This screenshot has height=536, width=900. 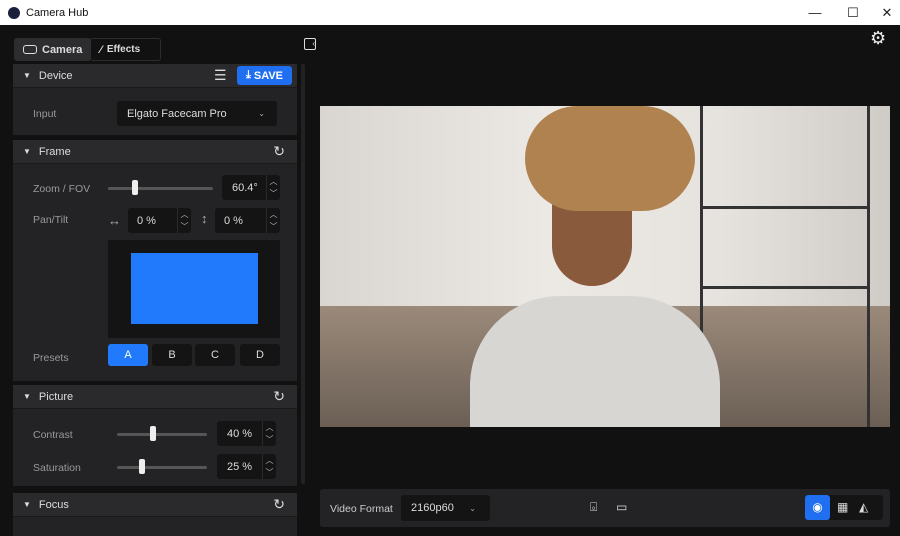 I want to click on vertical-arrows-icon: ↕, so click(x=204, y=218).